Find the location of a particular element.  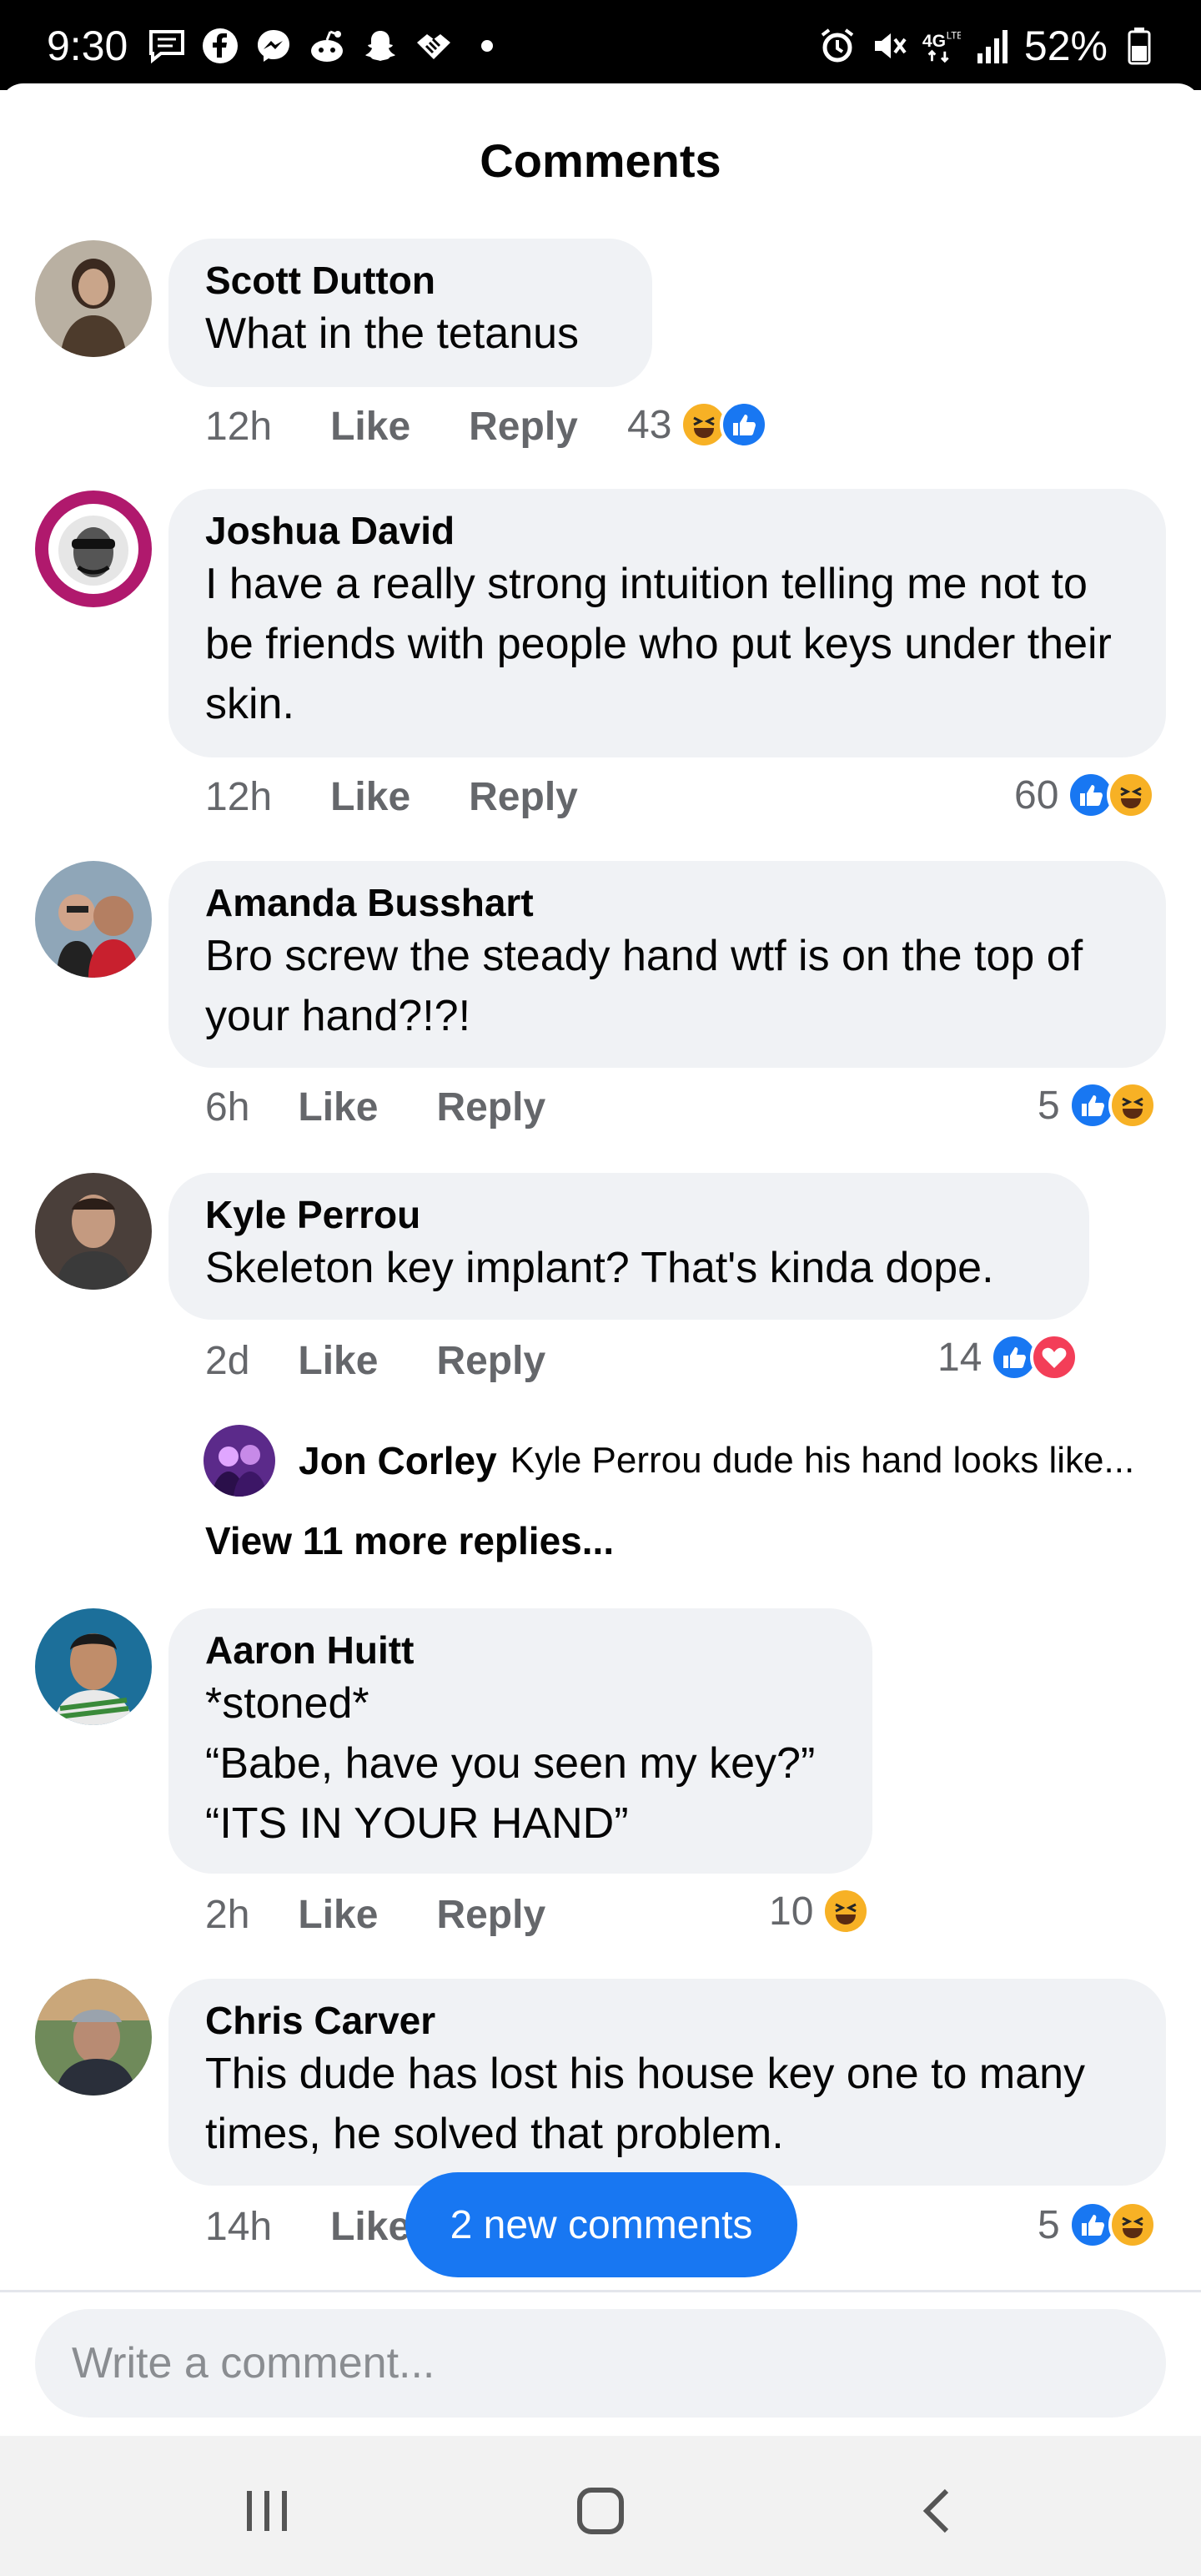

4g-icon: 4GLTE is located at coordinates (941, 46).